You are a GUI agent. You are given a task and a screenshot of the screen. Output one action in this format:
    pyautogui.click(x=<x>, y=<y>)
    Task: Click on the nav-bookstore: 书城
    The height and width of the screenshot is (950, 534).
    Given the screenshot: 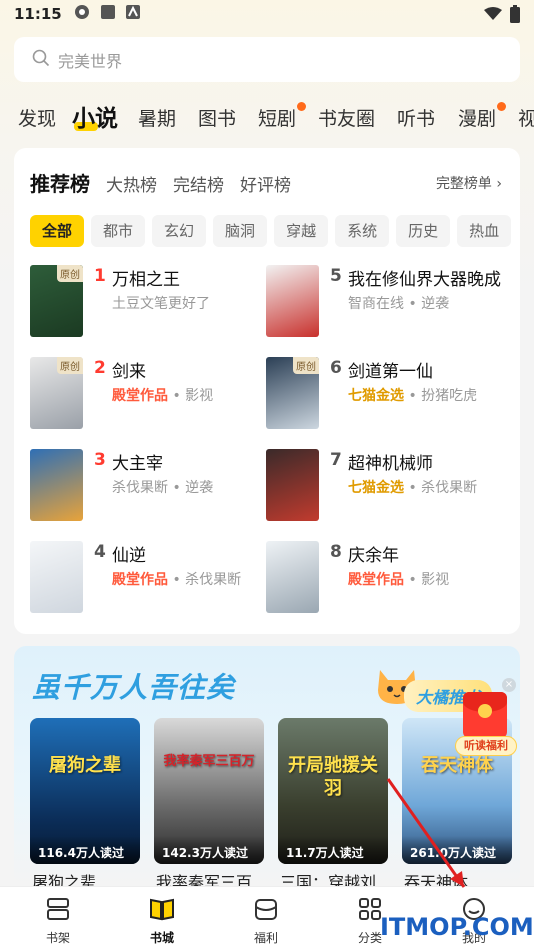 What is the action you would take?
    pyautogui.click(x=162, y=920)
    